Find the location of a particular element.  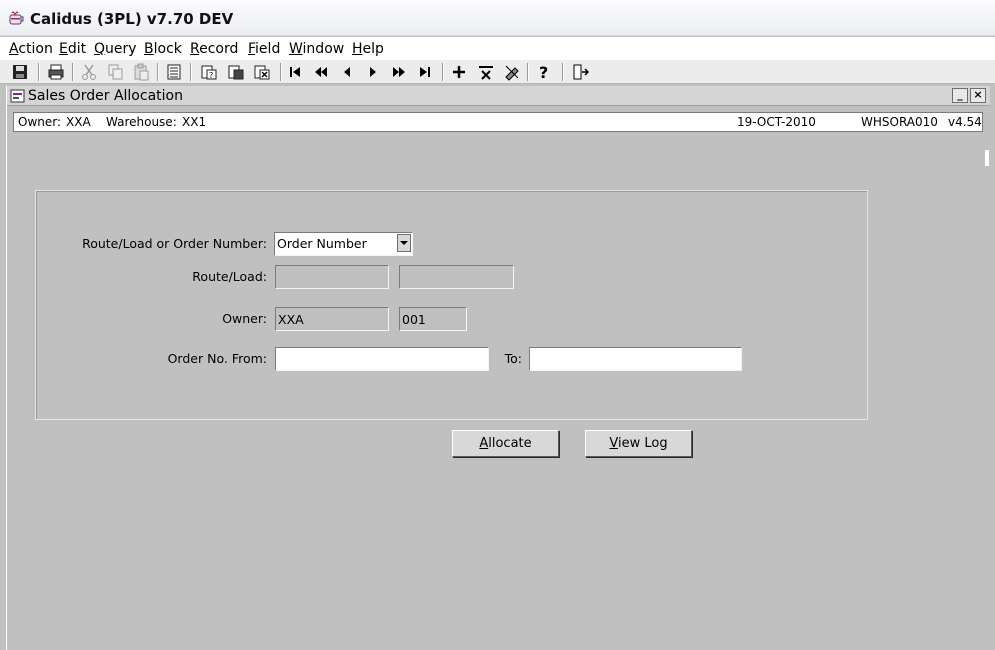

previous-set-icon is located at coordinates (321, 72).